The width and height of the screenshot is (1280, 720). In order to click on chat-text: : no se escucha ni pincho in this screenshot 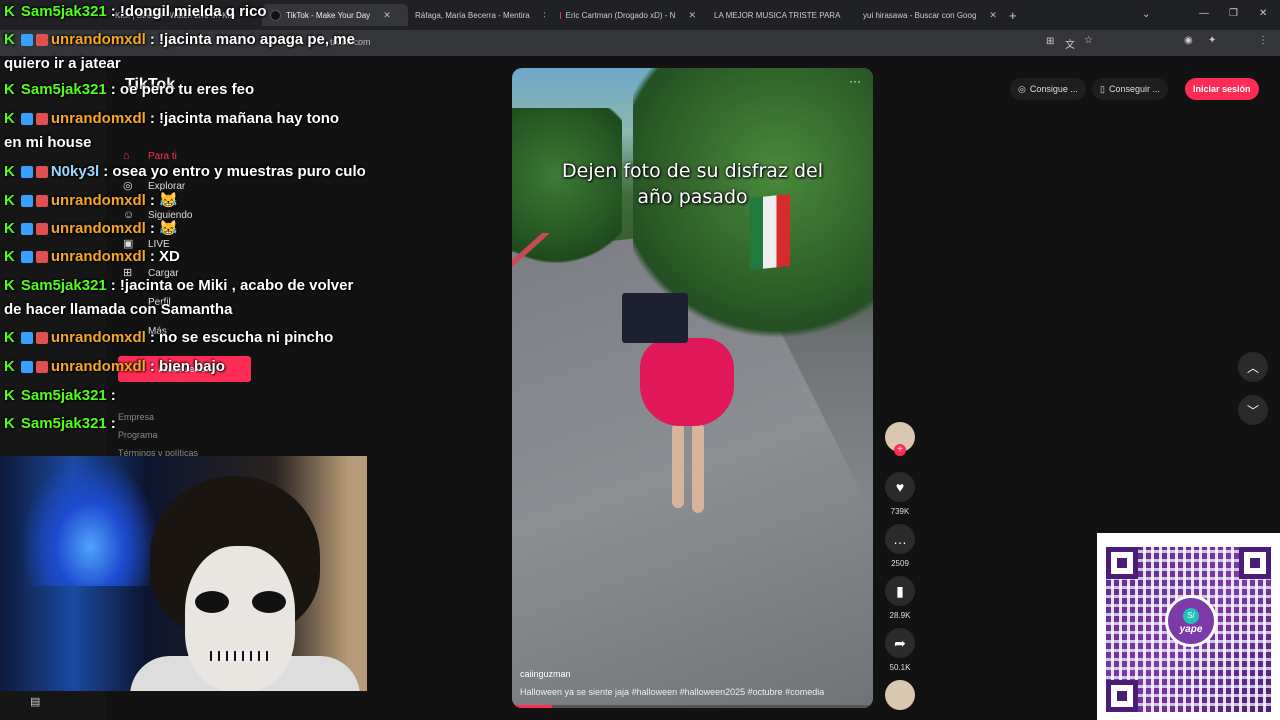, I will do `click(241, 337)`.